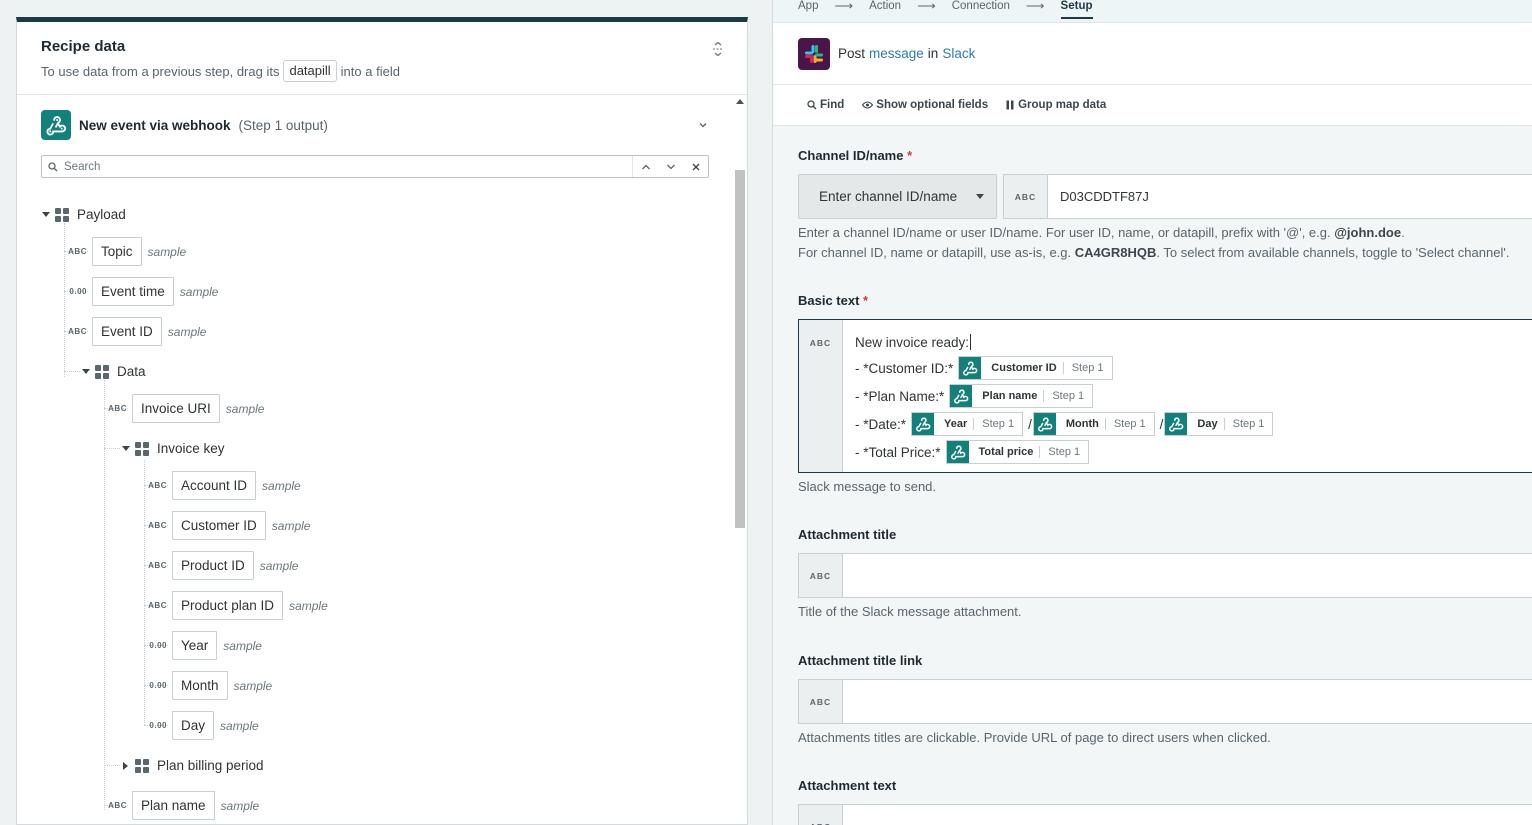  I want to click on crumb-setup: Setup, so click(1076, 9).